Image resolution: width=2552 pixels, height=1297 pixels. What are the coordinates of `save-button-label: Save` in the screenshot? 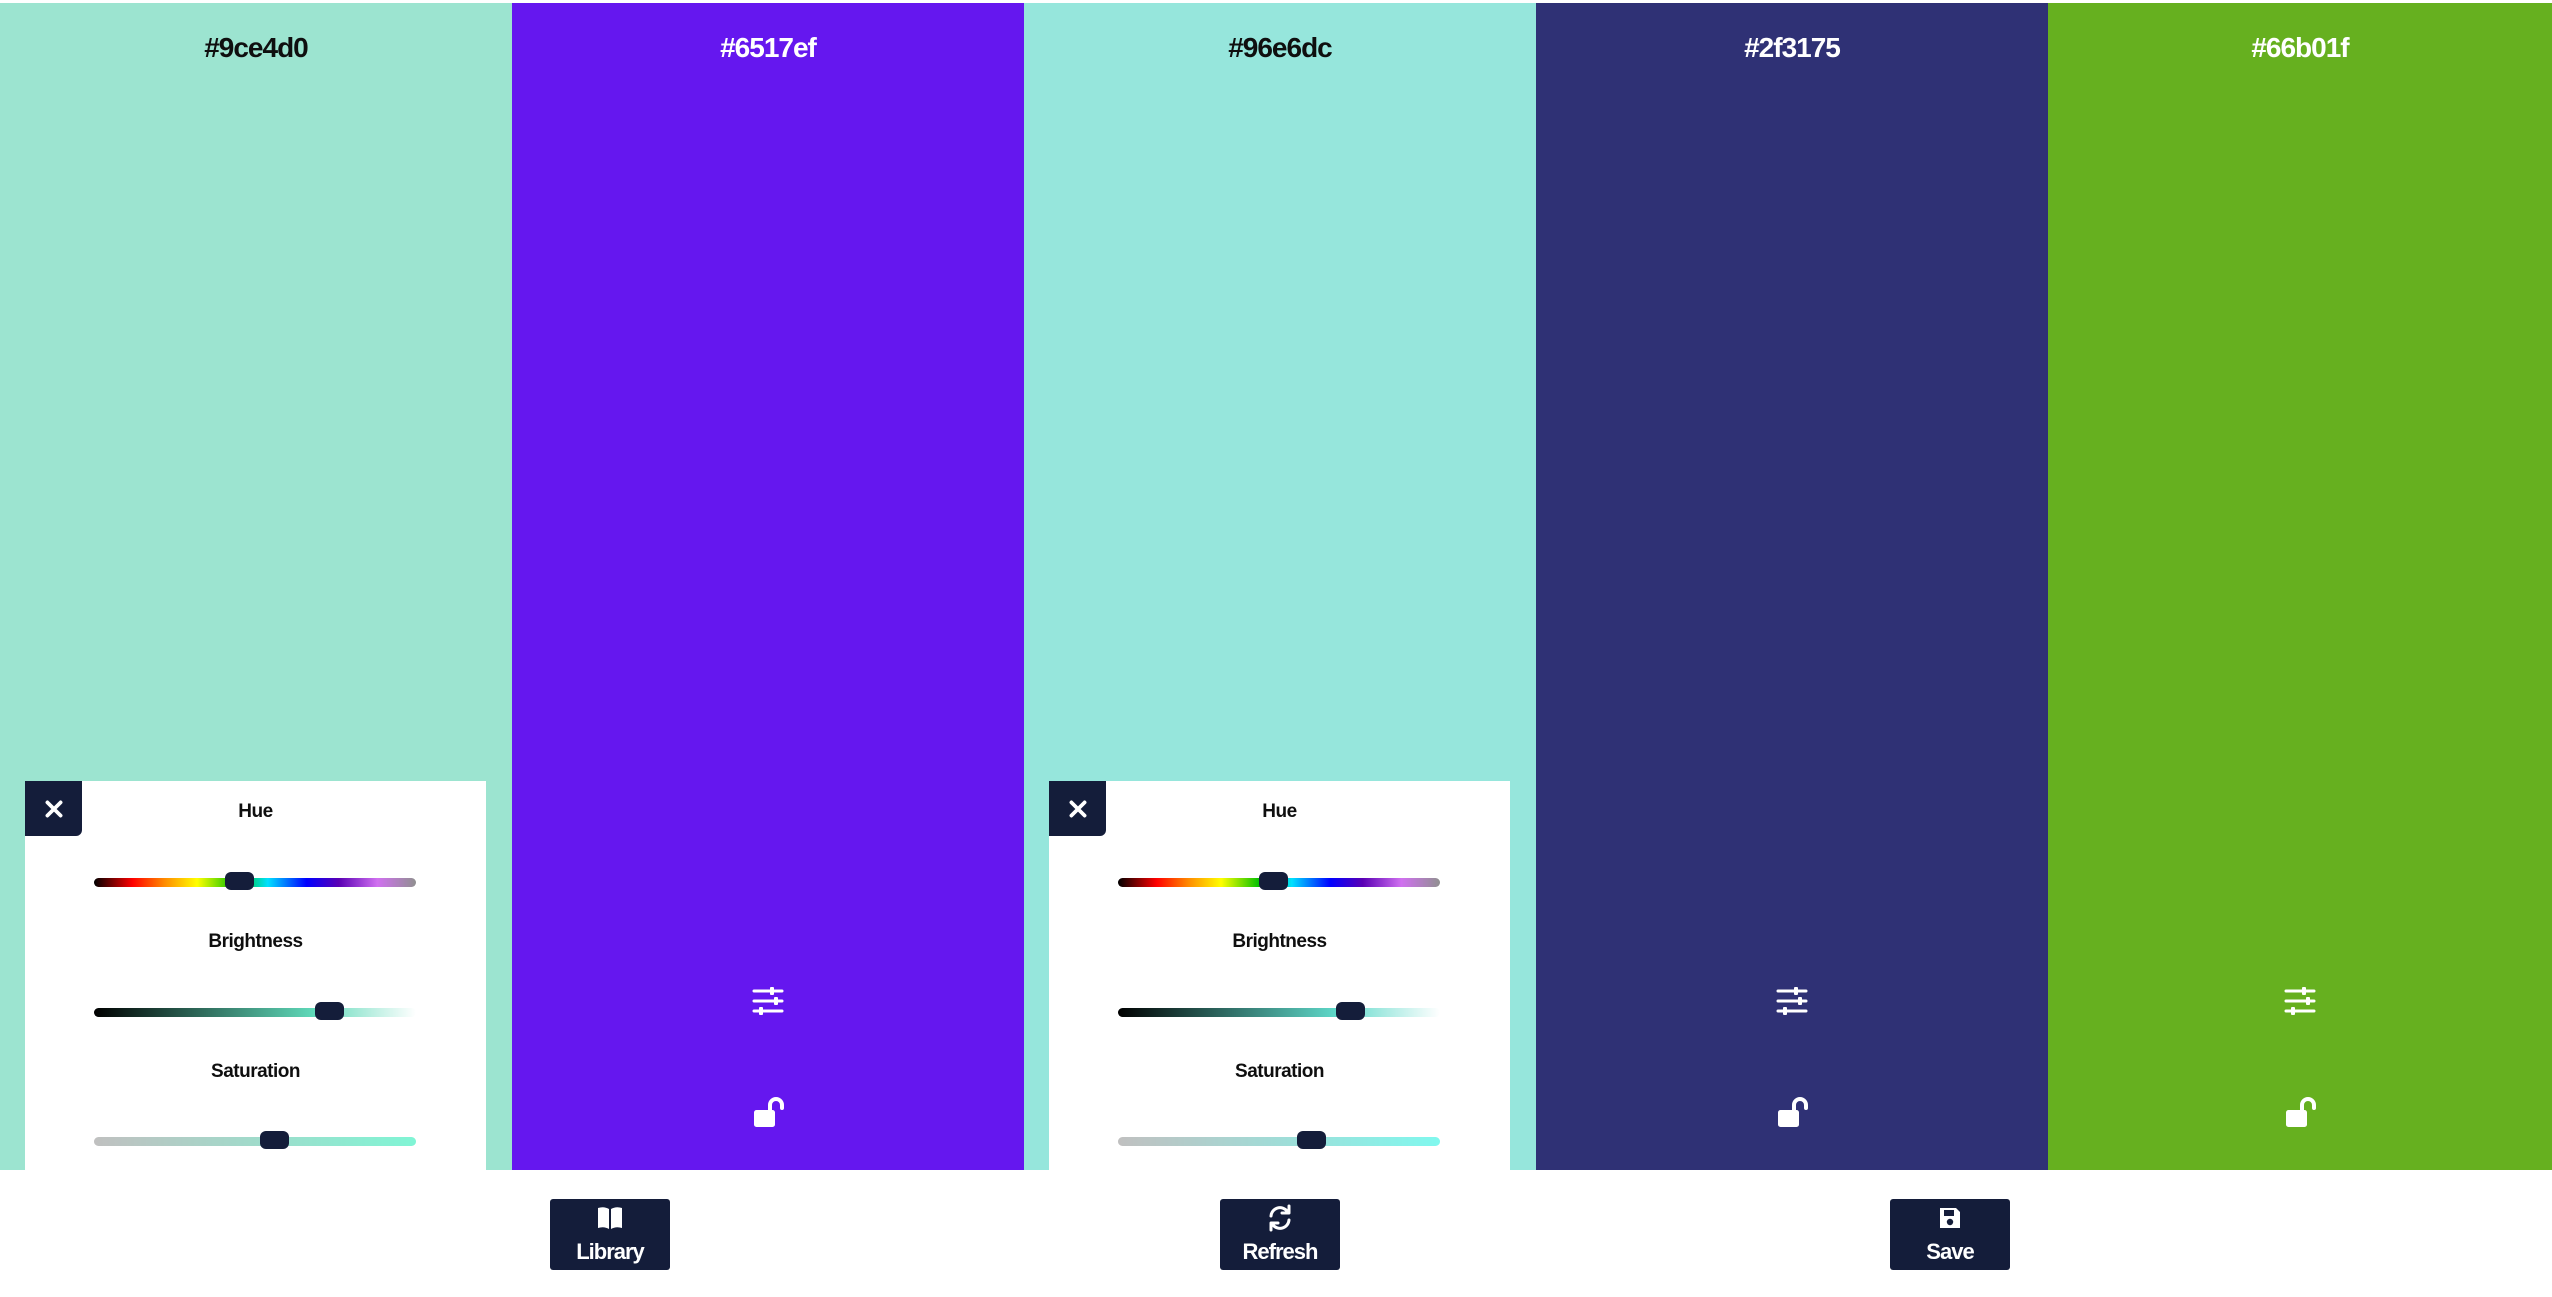 It's located at (1950, 1251).